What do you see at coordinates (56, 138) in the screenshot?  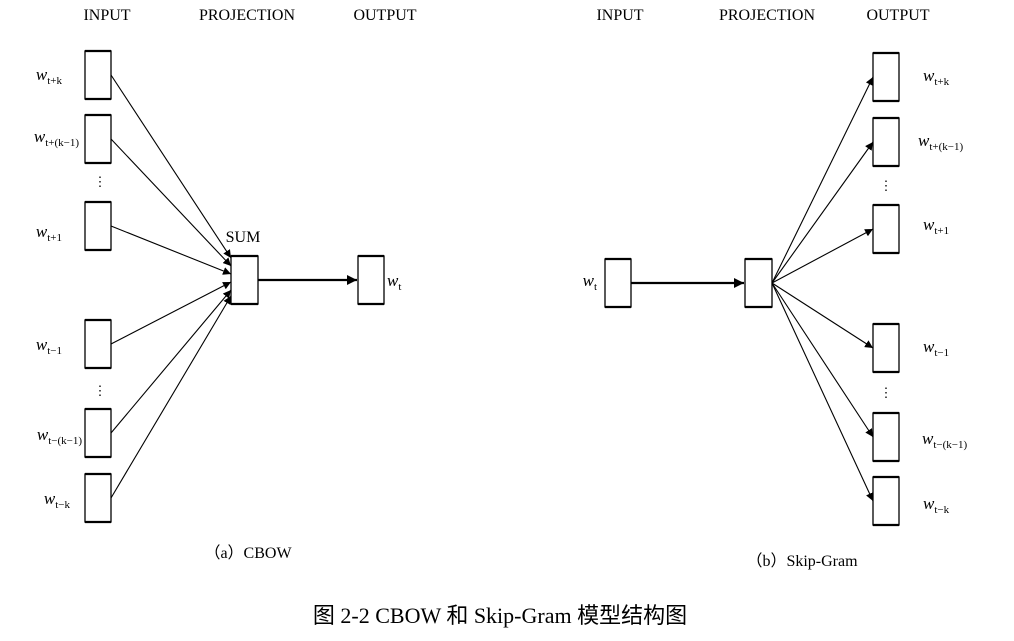 I see `cbow-input-label: wt+(k−1)` at bounding box center [56, 138].